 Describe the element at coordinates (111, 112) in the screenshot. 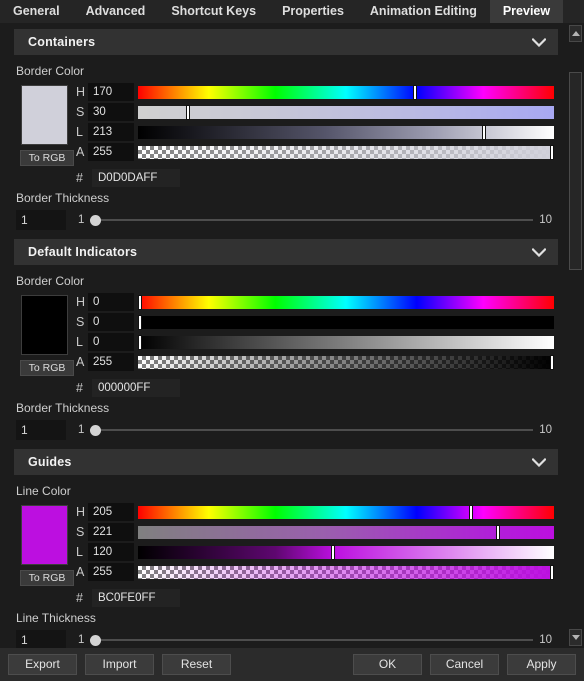

I see `channel-value-s: 30` at that location.